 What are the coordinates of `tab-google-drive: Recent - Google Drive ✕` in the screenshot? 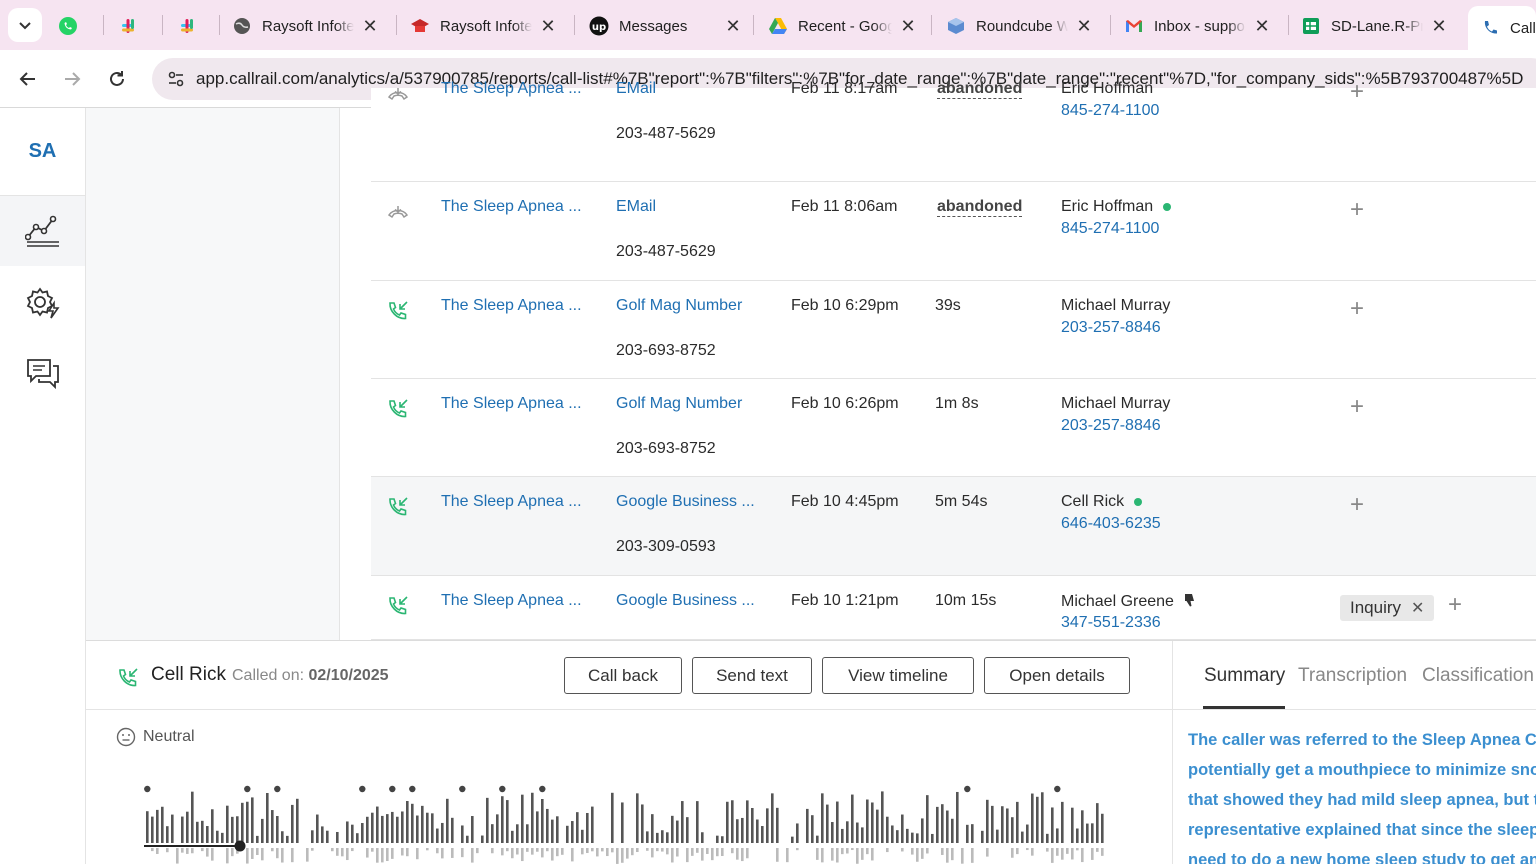 It's located at (845, 26).